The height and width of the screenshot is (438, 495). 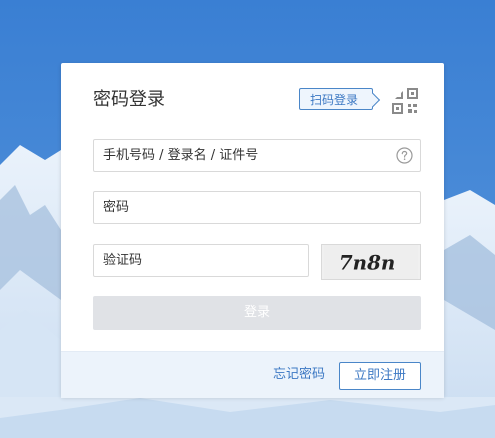 I want to click on password-input: 密码, so click(x=257, y=207).